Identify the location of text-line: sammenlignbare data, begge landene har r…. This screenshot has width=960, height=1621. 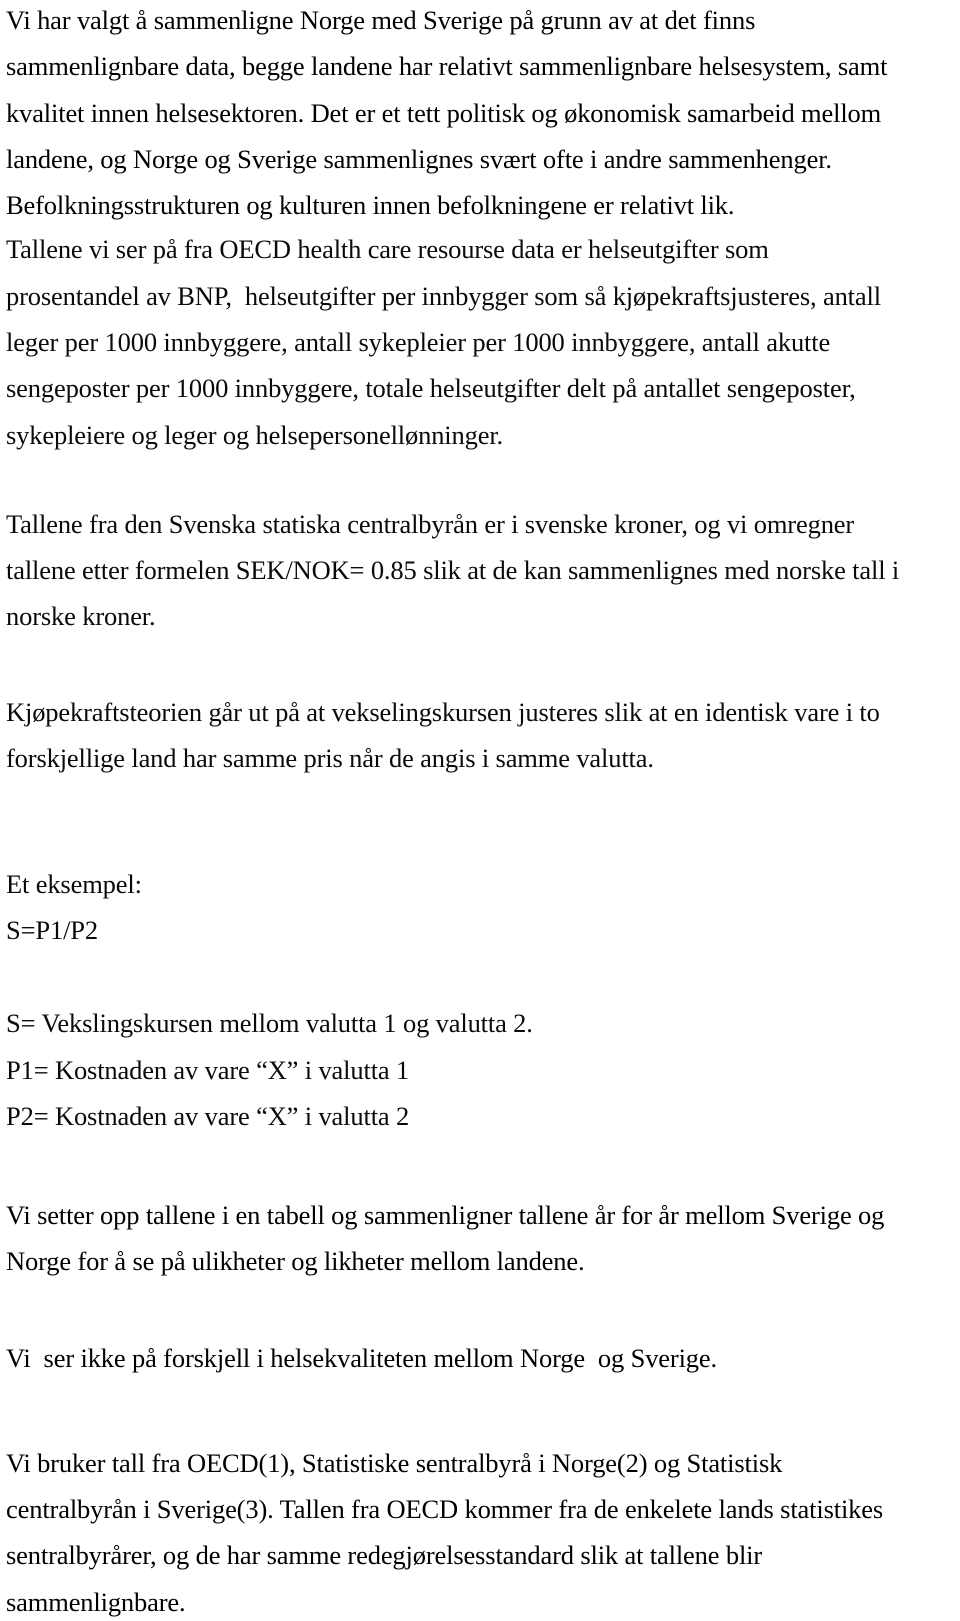
(447, 66).